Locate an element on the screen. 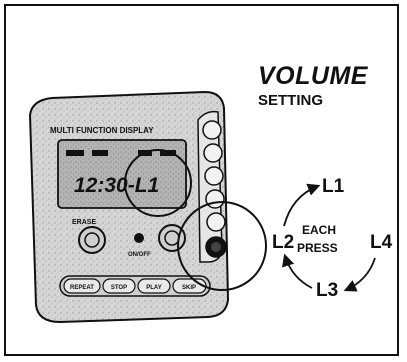 Image resolution: width=407 pixels, height=362 pixels. repeat-label: REPEAT is located at coordinates (82, 288).